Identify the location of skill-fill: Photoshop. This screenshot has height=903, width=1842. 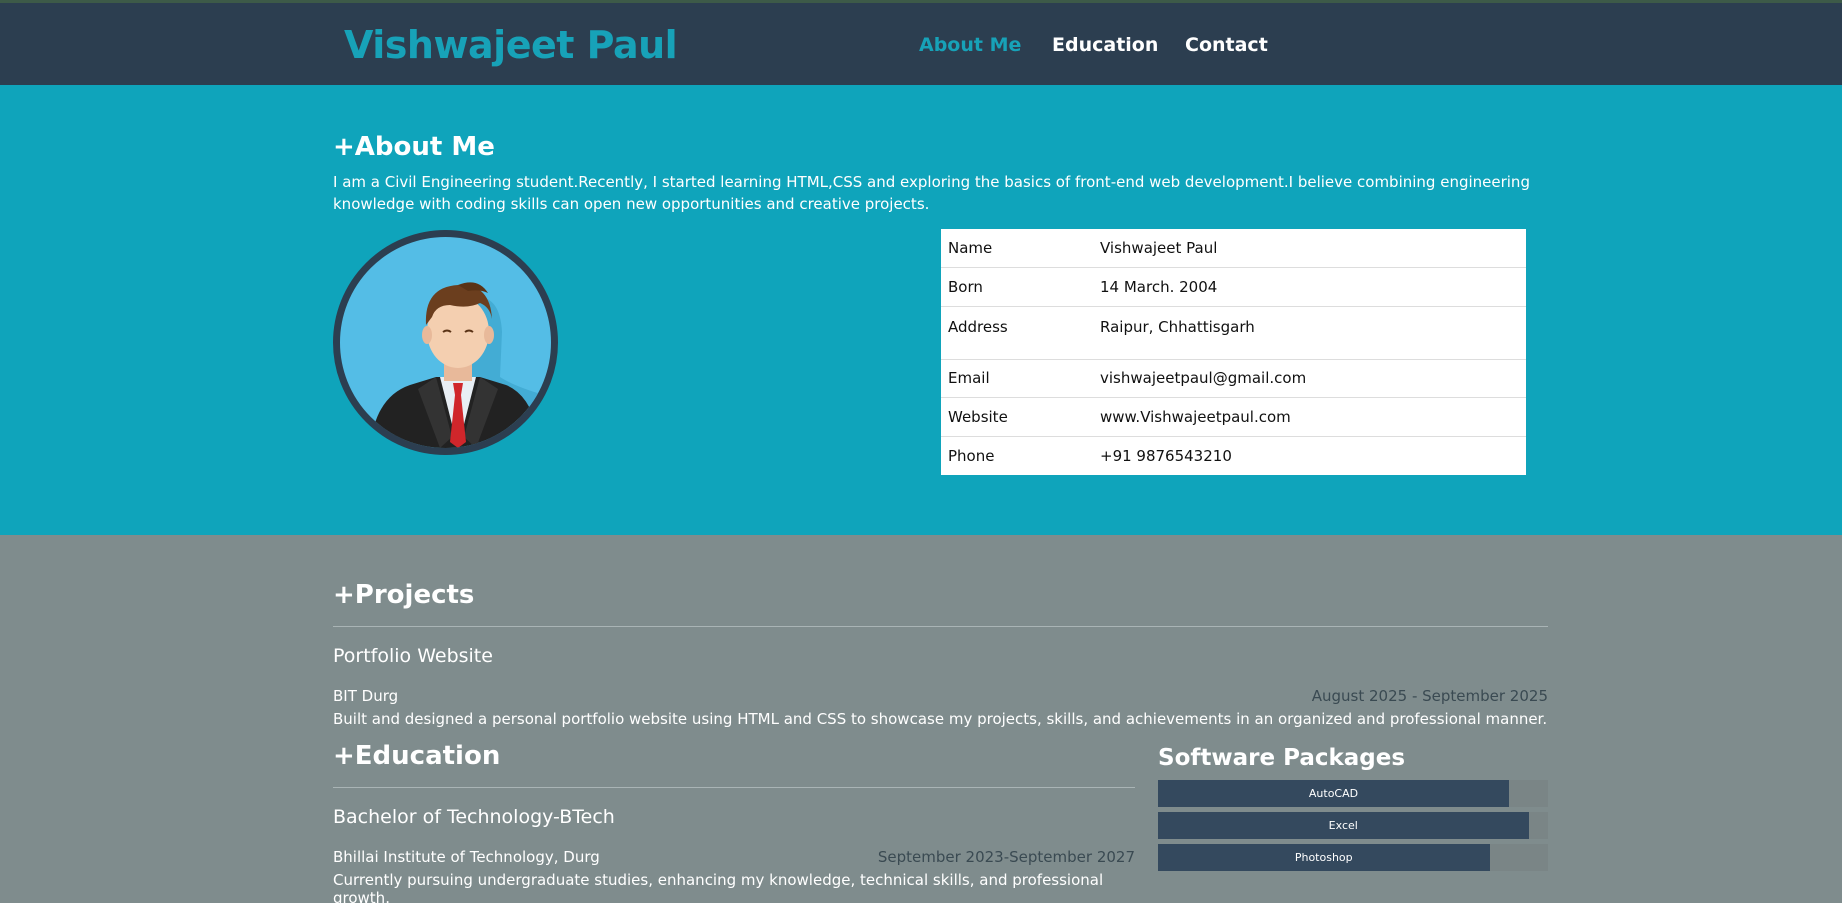
(1324, 857).